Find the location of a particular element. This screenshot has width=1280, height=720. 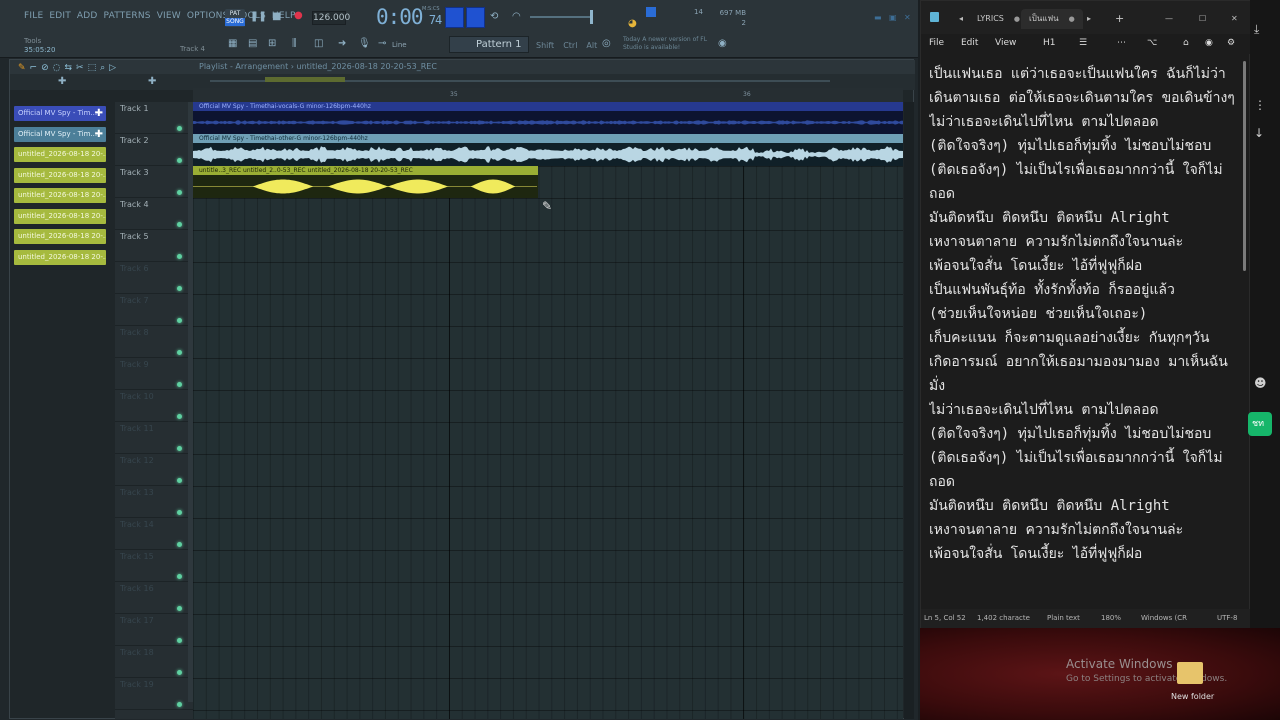

timeline-ruler: 35 36 is located at coordinates (548, 95).